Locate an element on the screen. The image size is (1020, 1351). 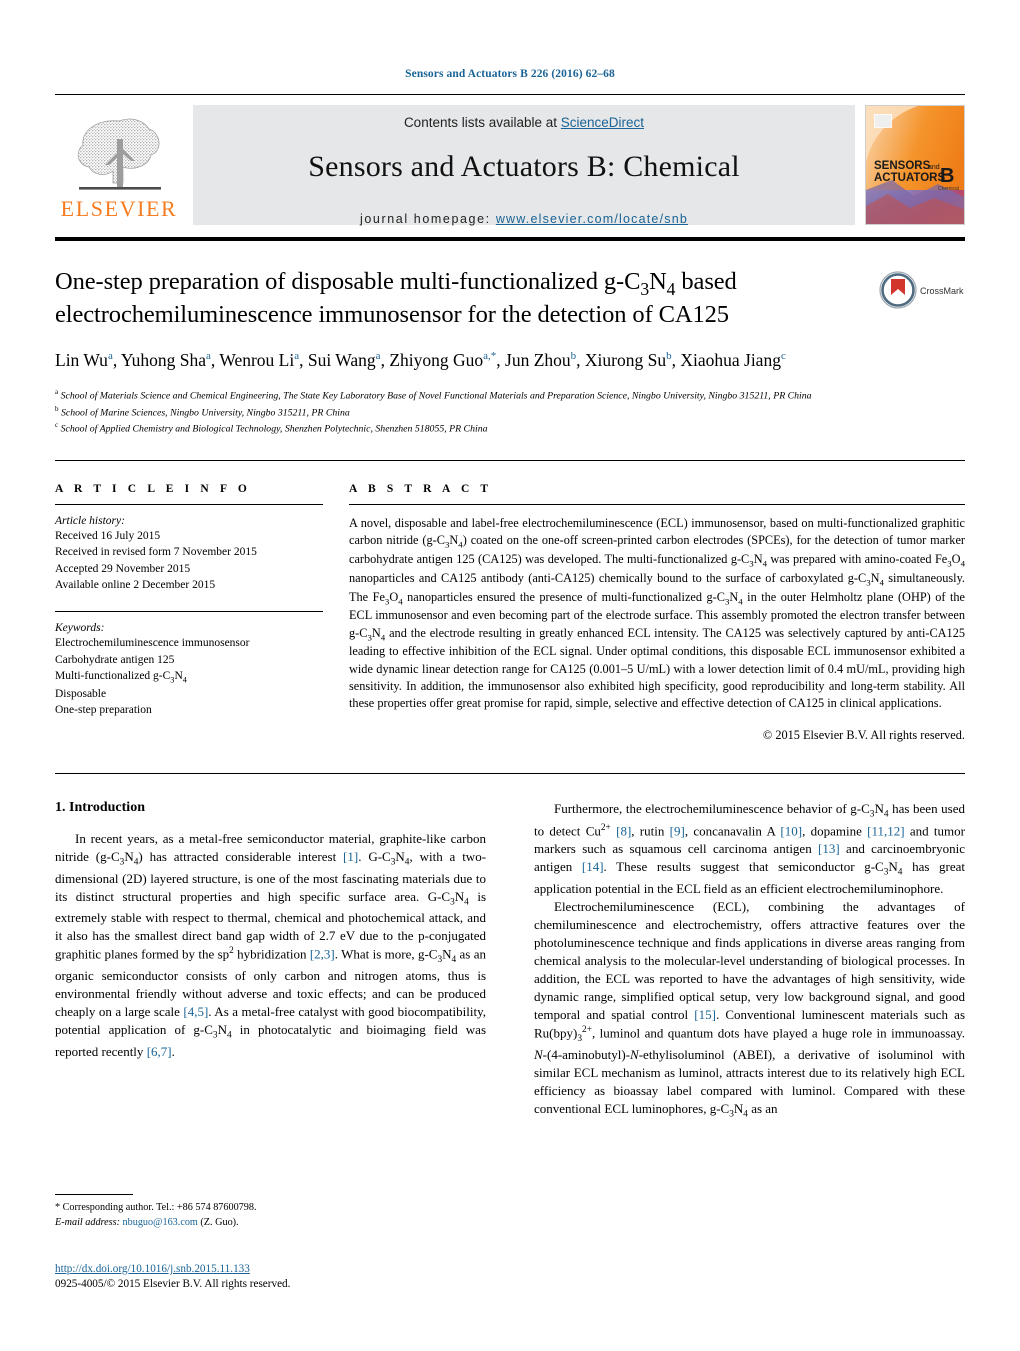
cover-line-2: ACTUATORS is located at coordinates (909, 178).